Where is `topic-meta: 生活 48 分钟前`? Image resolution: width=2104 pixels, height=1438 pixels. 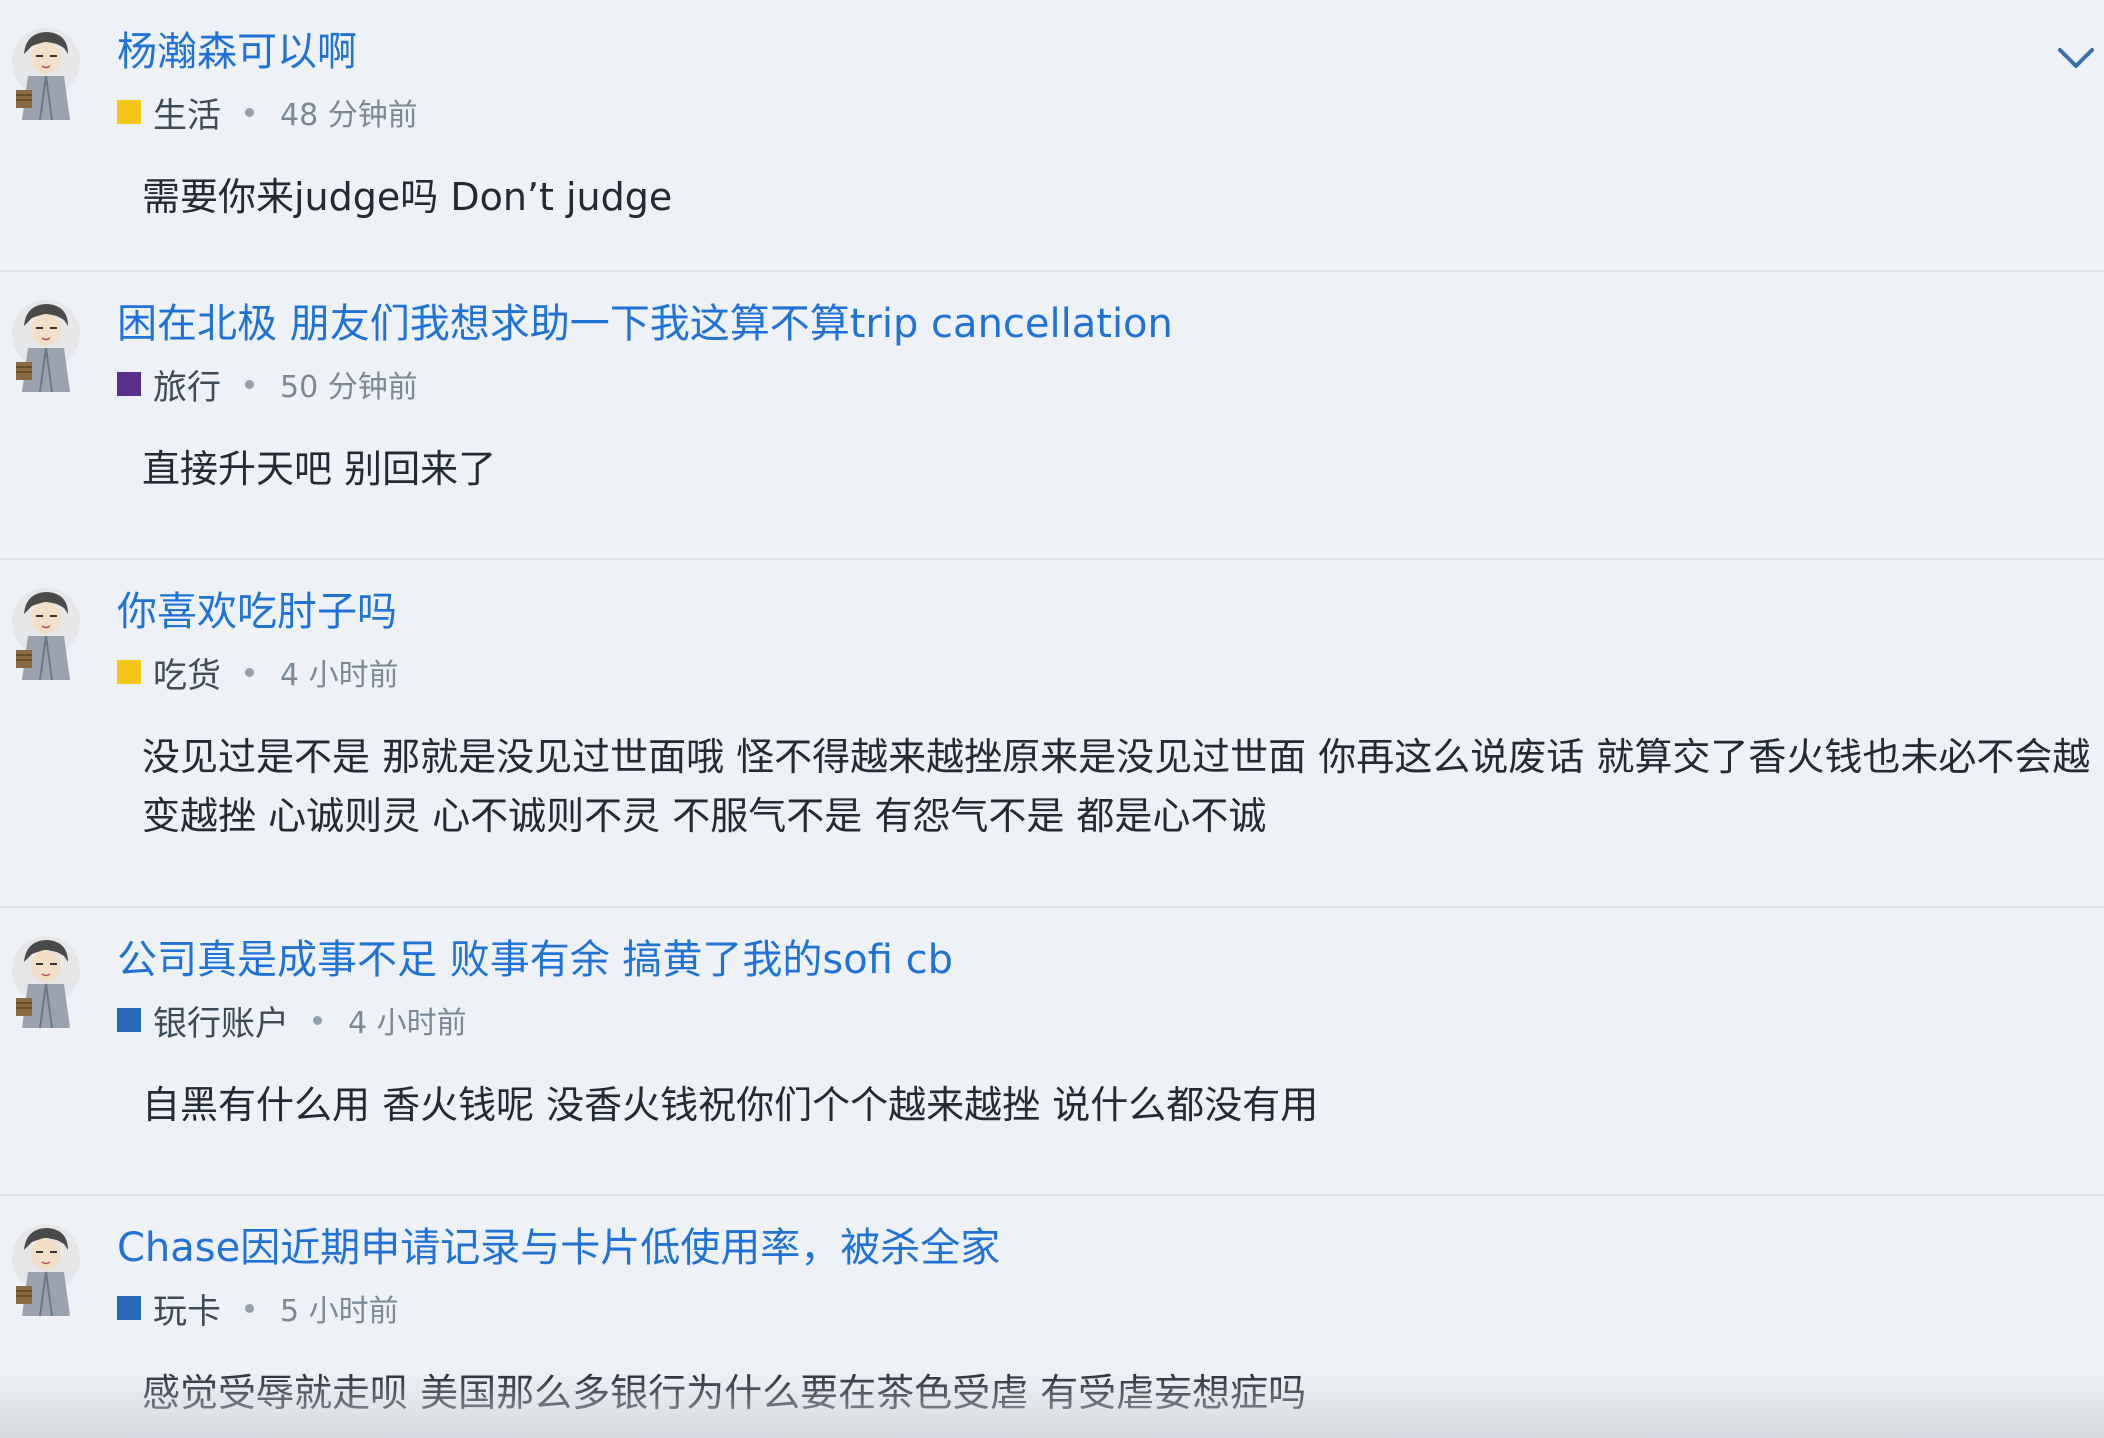
topic-meta: 生活 48 分钟前 is located at coordinates (267, 112).